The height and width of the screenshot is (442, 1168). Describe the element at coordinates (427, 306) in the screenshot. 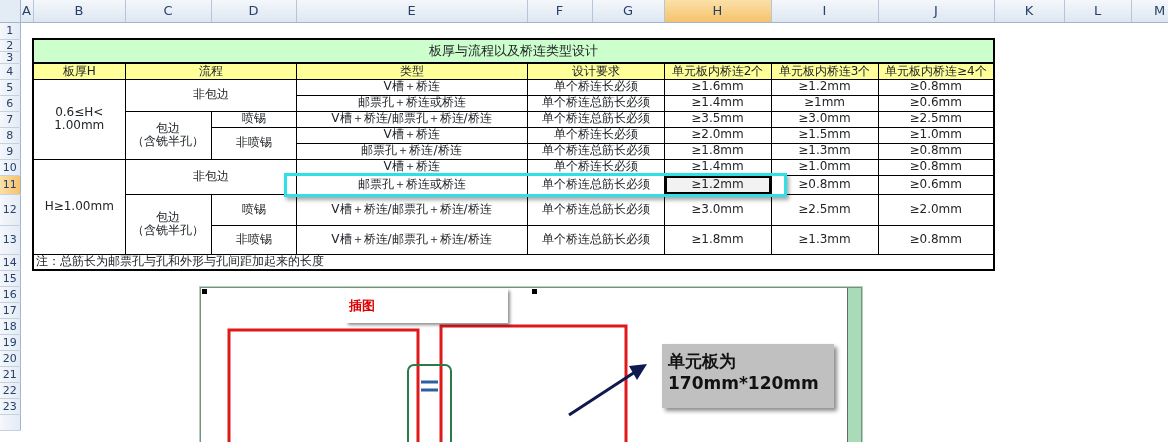

I see `caption-label: 插图` at that location.